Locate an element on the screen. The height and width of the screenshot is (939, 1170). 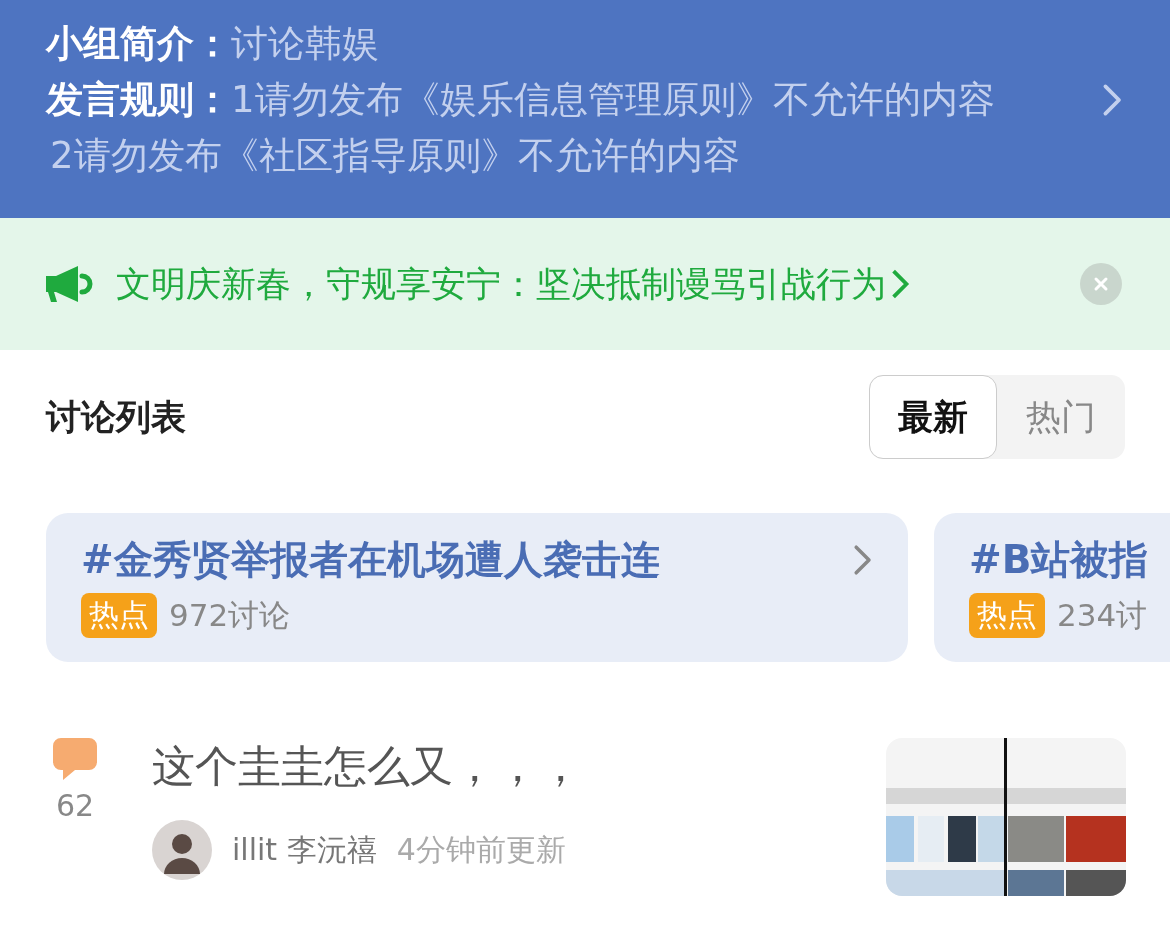
update-time: 4分钟前更新 is located at coordinates (481, 849).